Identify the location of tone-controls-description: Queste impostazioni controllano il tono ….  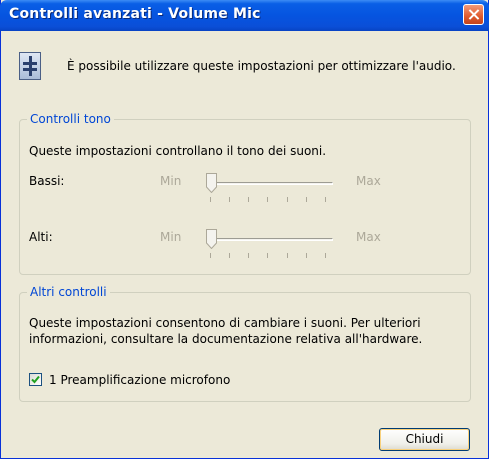
(178, 151).